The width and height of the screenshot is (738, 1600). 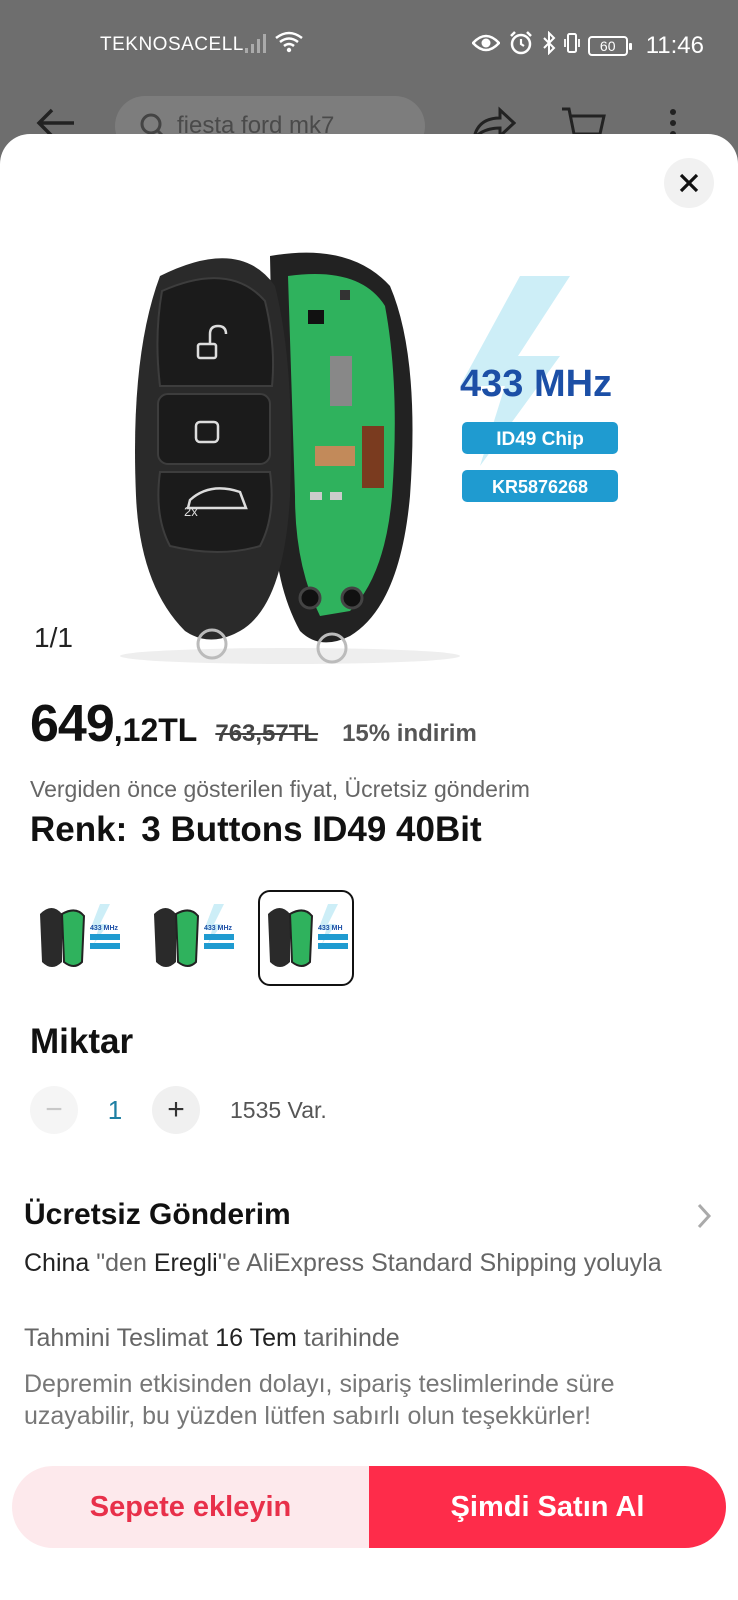 I want to click on vibrate-icon, so click(x=571, y=46).